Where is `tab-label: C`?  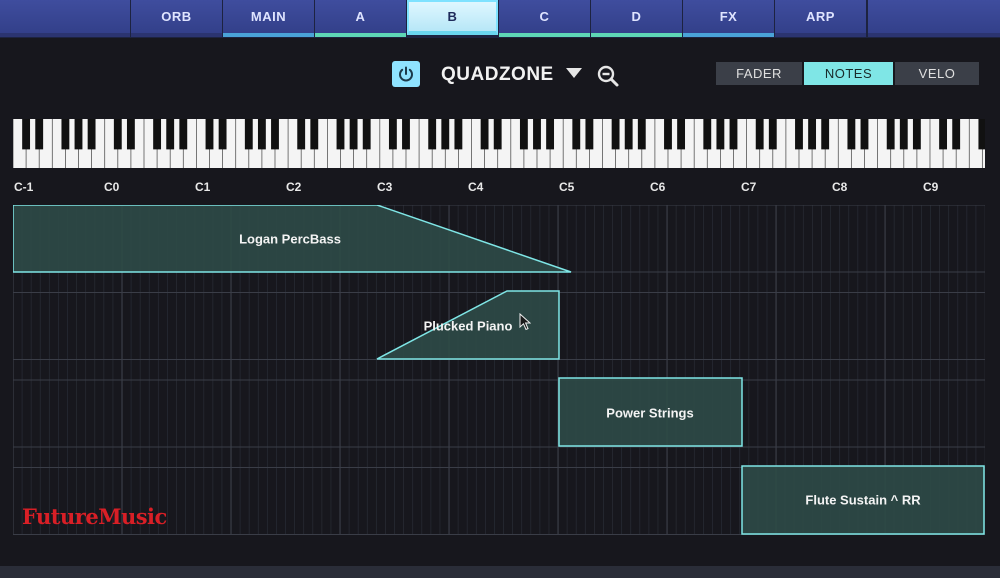
tab-label: C is located at coordinates (544, 16).